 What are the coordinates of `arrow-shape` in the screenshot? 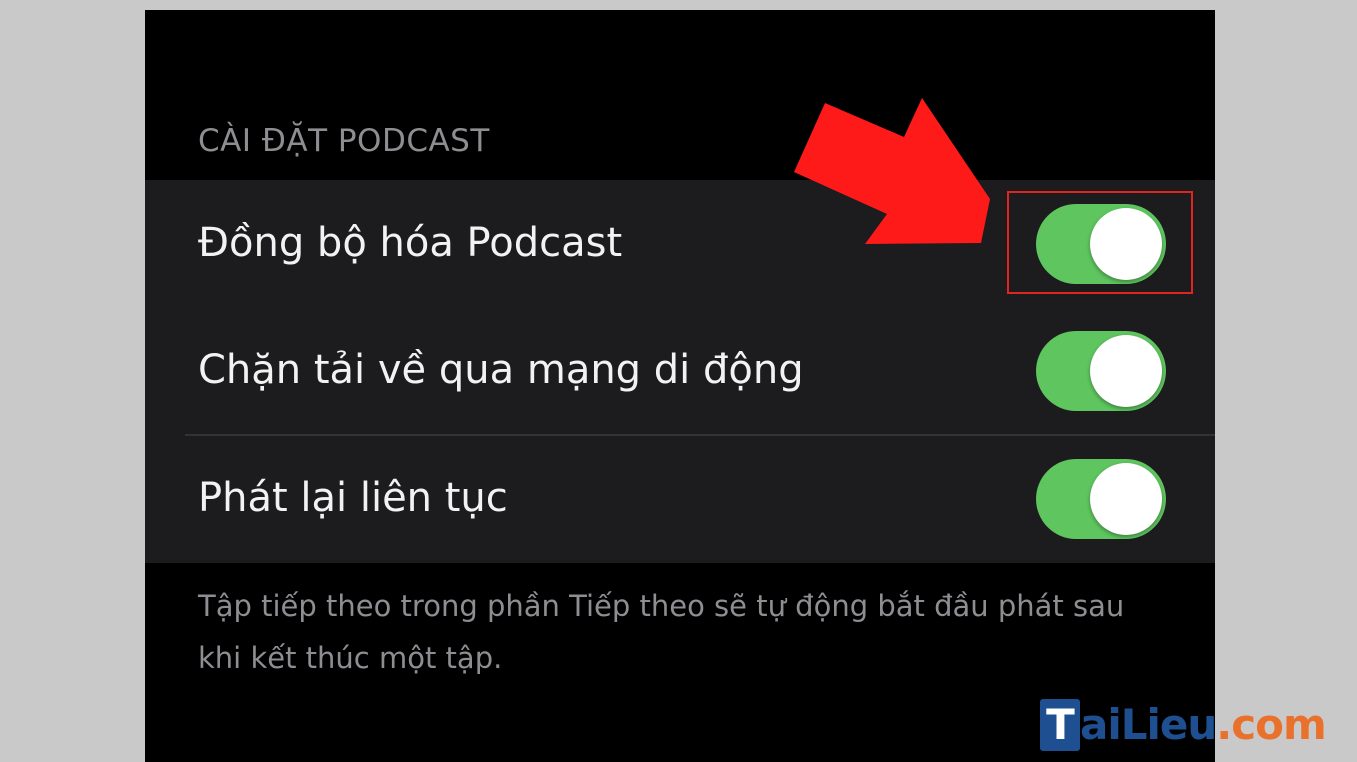 It's located at (892, 171).